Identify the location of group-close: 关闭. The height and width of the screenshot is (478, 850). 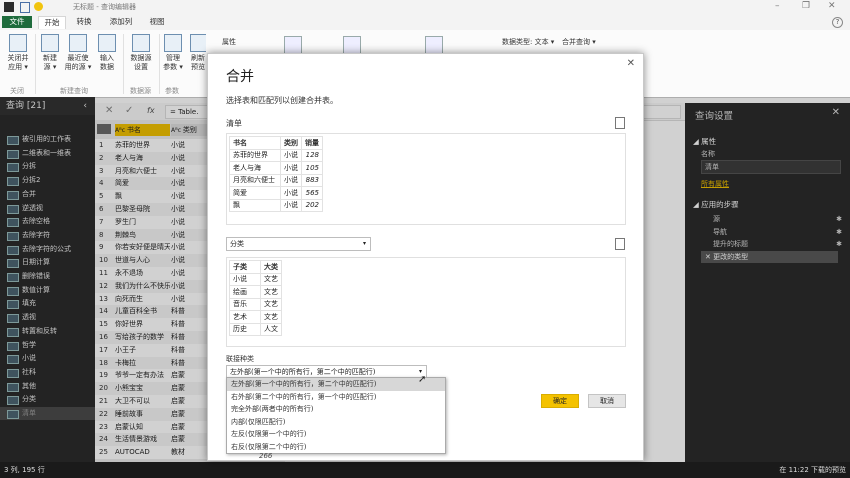
(17, 91).